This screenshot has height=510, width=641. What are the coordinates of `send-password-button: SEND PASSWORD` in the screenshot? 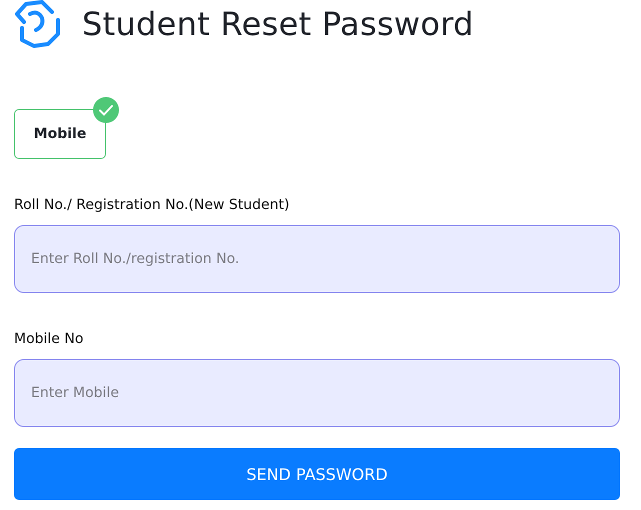 It's located at (317, 474).